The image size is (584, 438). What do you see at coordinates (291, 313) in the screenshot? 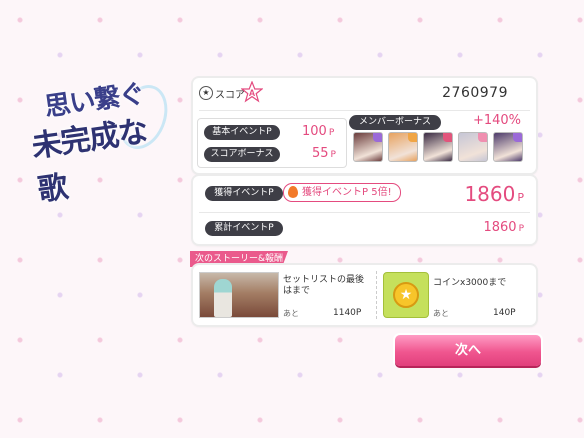
I see `story-remaining-label: あと` at bounding box center [291, 313].